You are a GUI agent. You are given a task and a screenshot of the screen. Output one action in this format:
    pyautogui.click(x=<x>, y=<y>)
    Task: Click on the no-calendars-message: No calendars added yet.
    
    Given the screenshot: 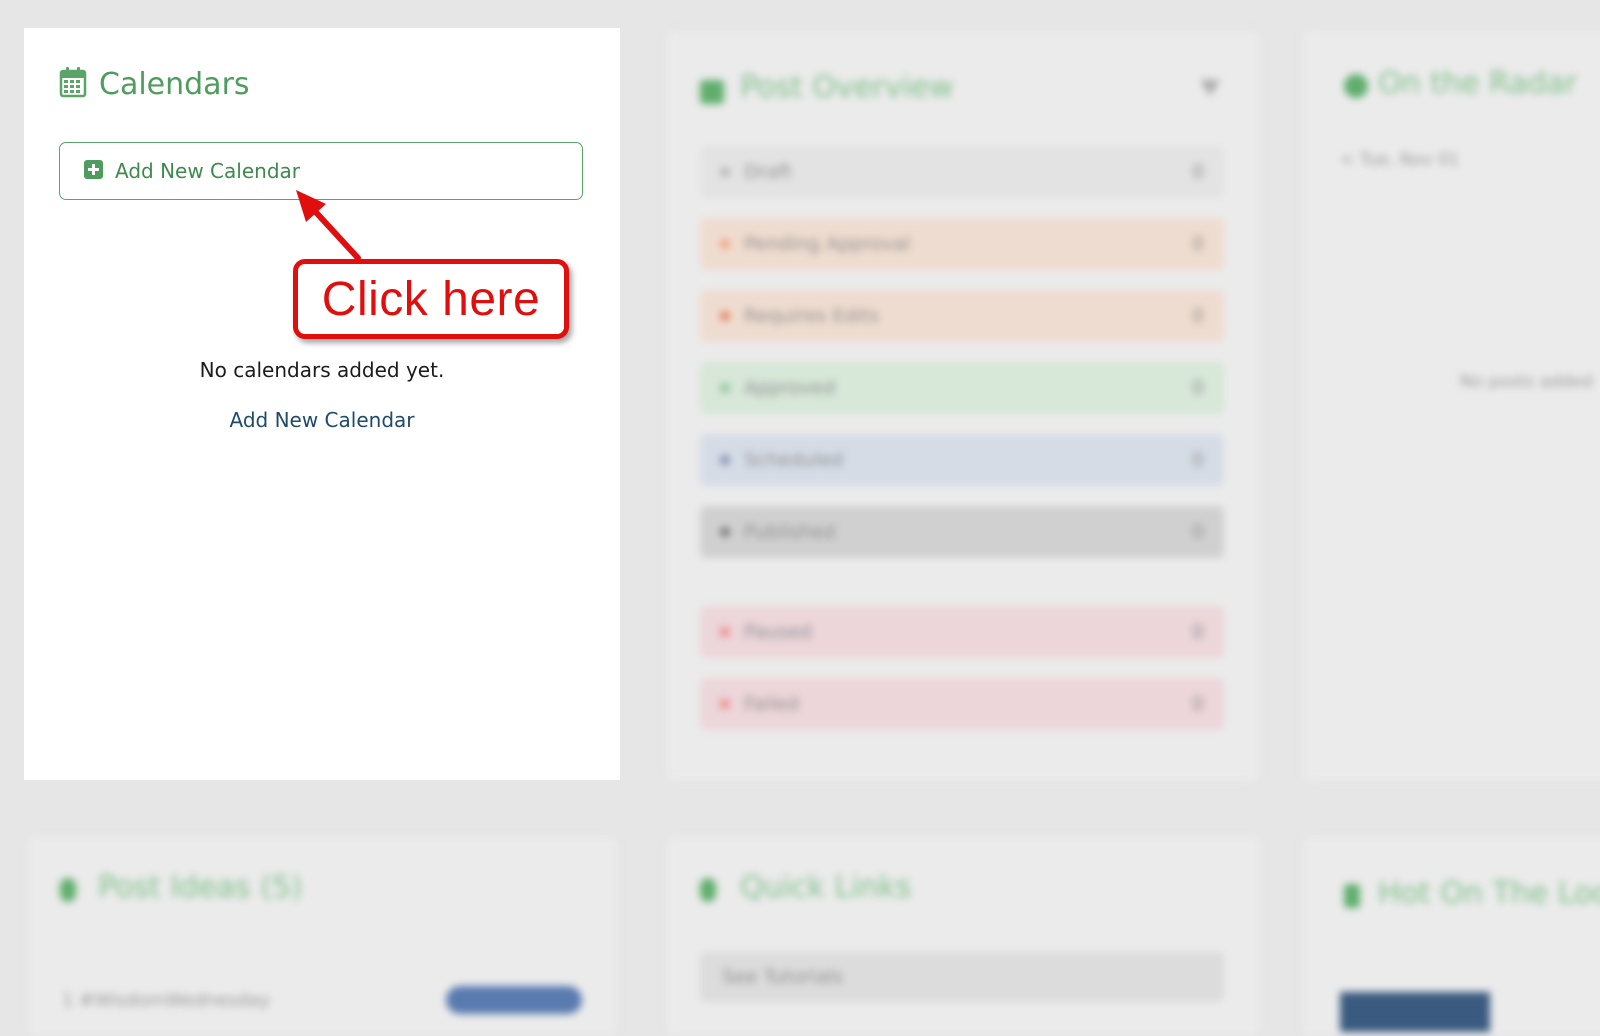 What is the action you would take?
    pyautogui.click(x=322, y=370)
    